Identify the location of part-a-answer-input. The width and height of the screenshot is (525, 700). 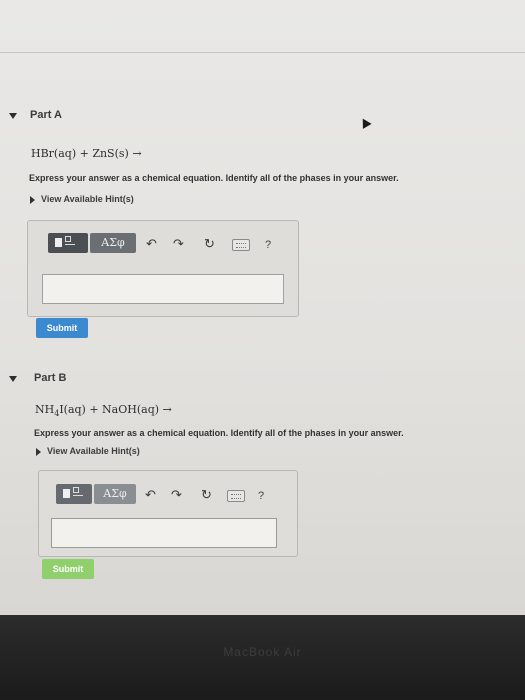
(163, 289).